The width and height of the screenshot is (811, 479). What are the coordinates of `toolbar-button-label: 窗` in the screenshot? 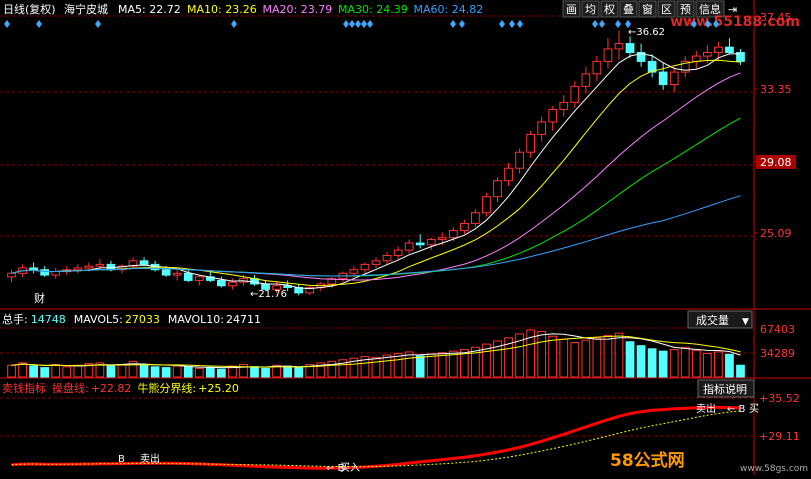 It's located at (647, 9).